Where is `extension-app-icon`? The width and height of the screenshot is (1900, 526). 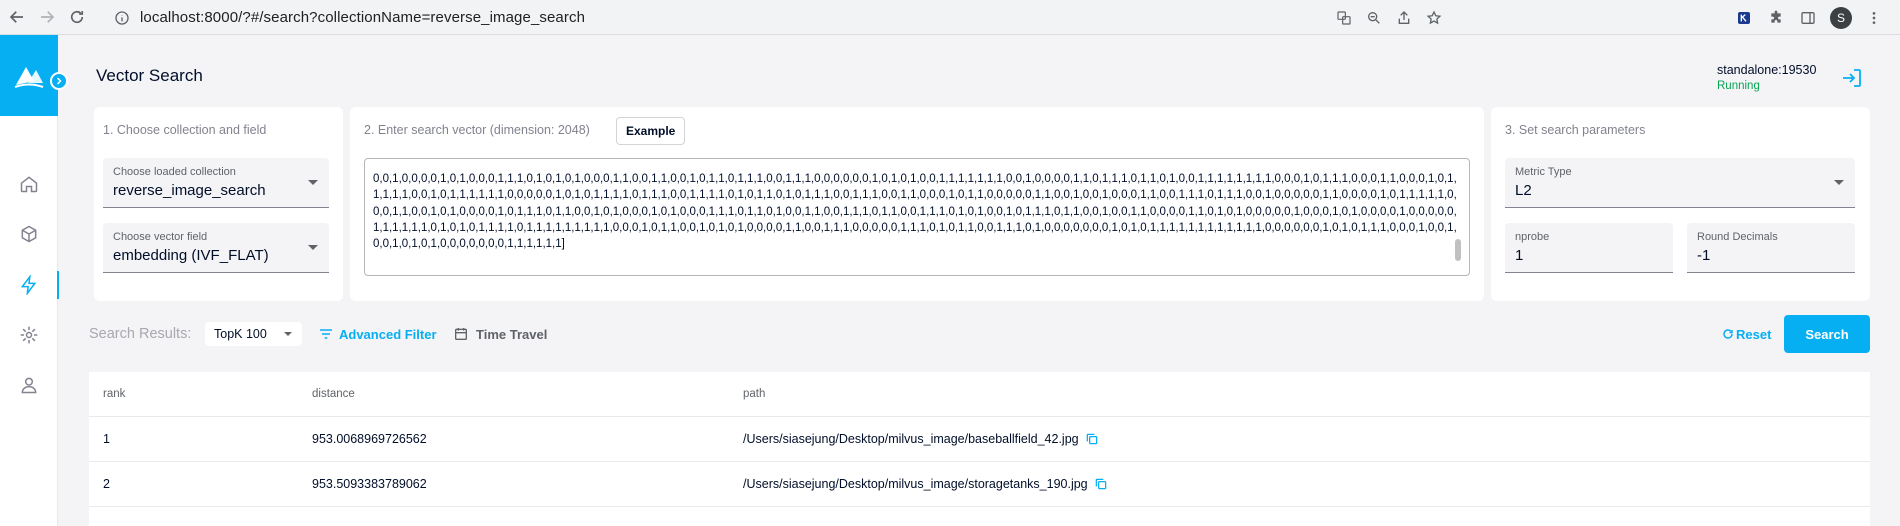 extension-app-icon is located at coordinates (1744, 18).